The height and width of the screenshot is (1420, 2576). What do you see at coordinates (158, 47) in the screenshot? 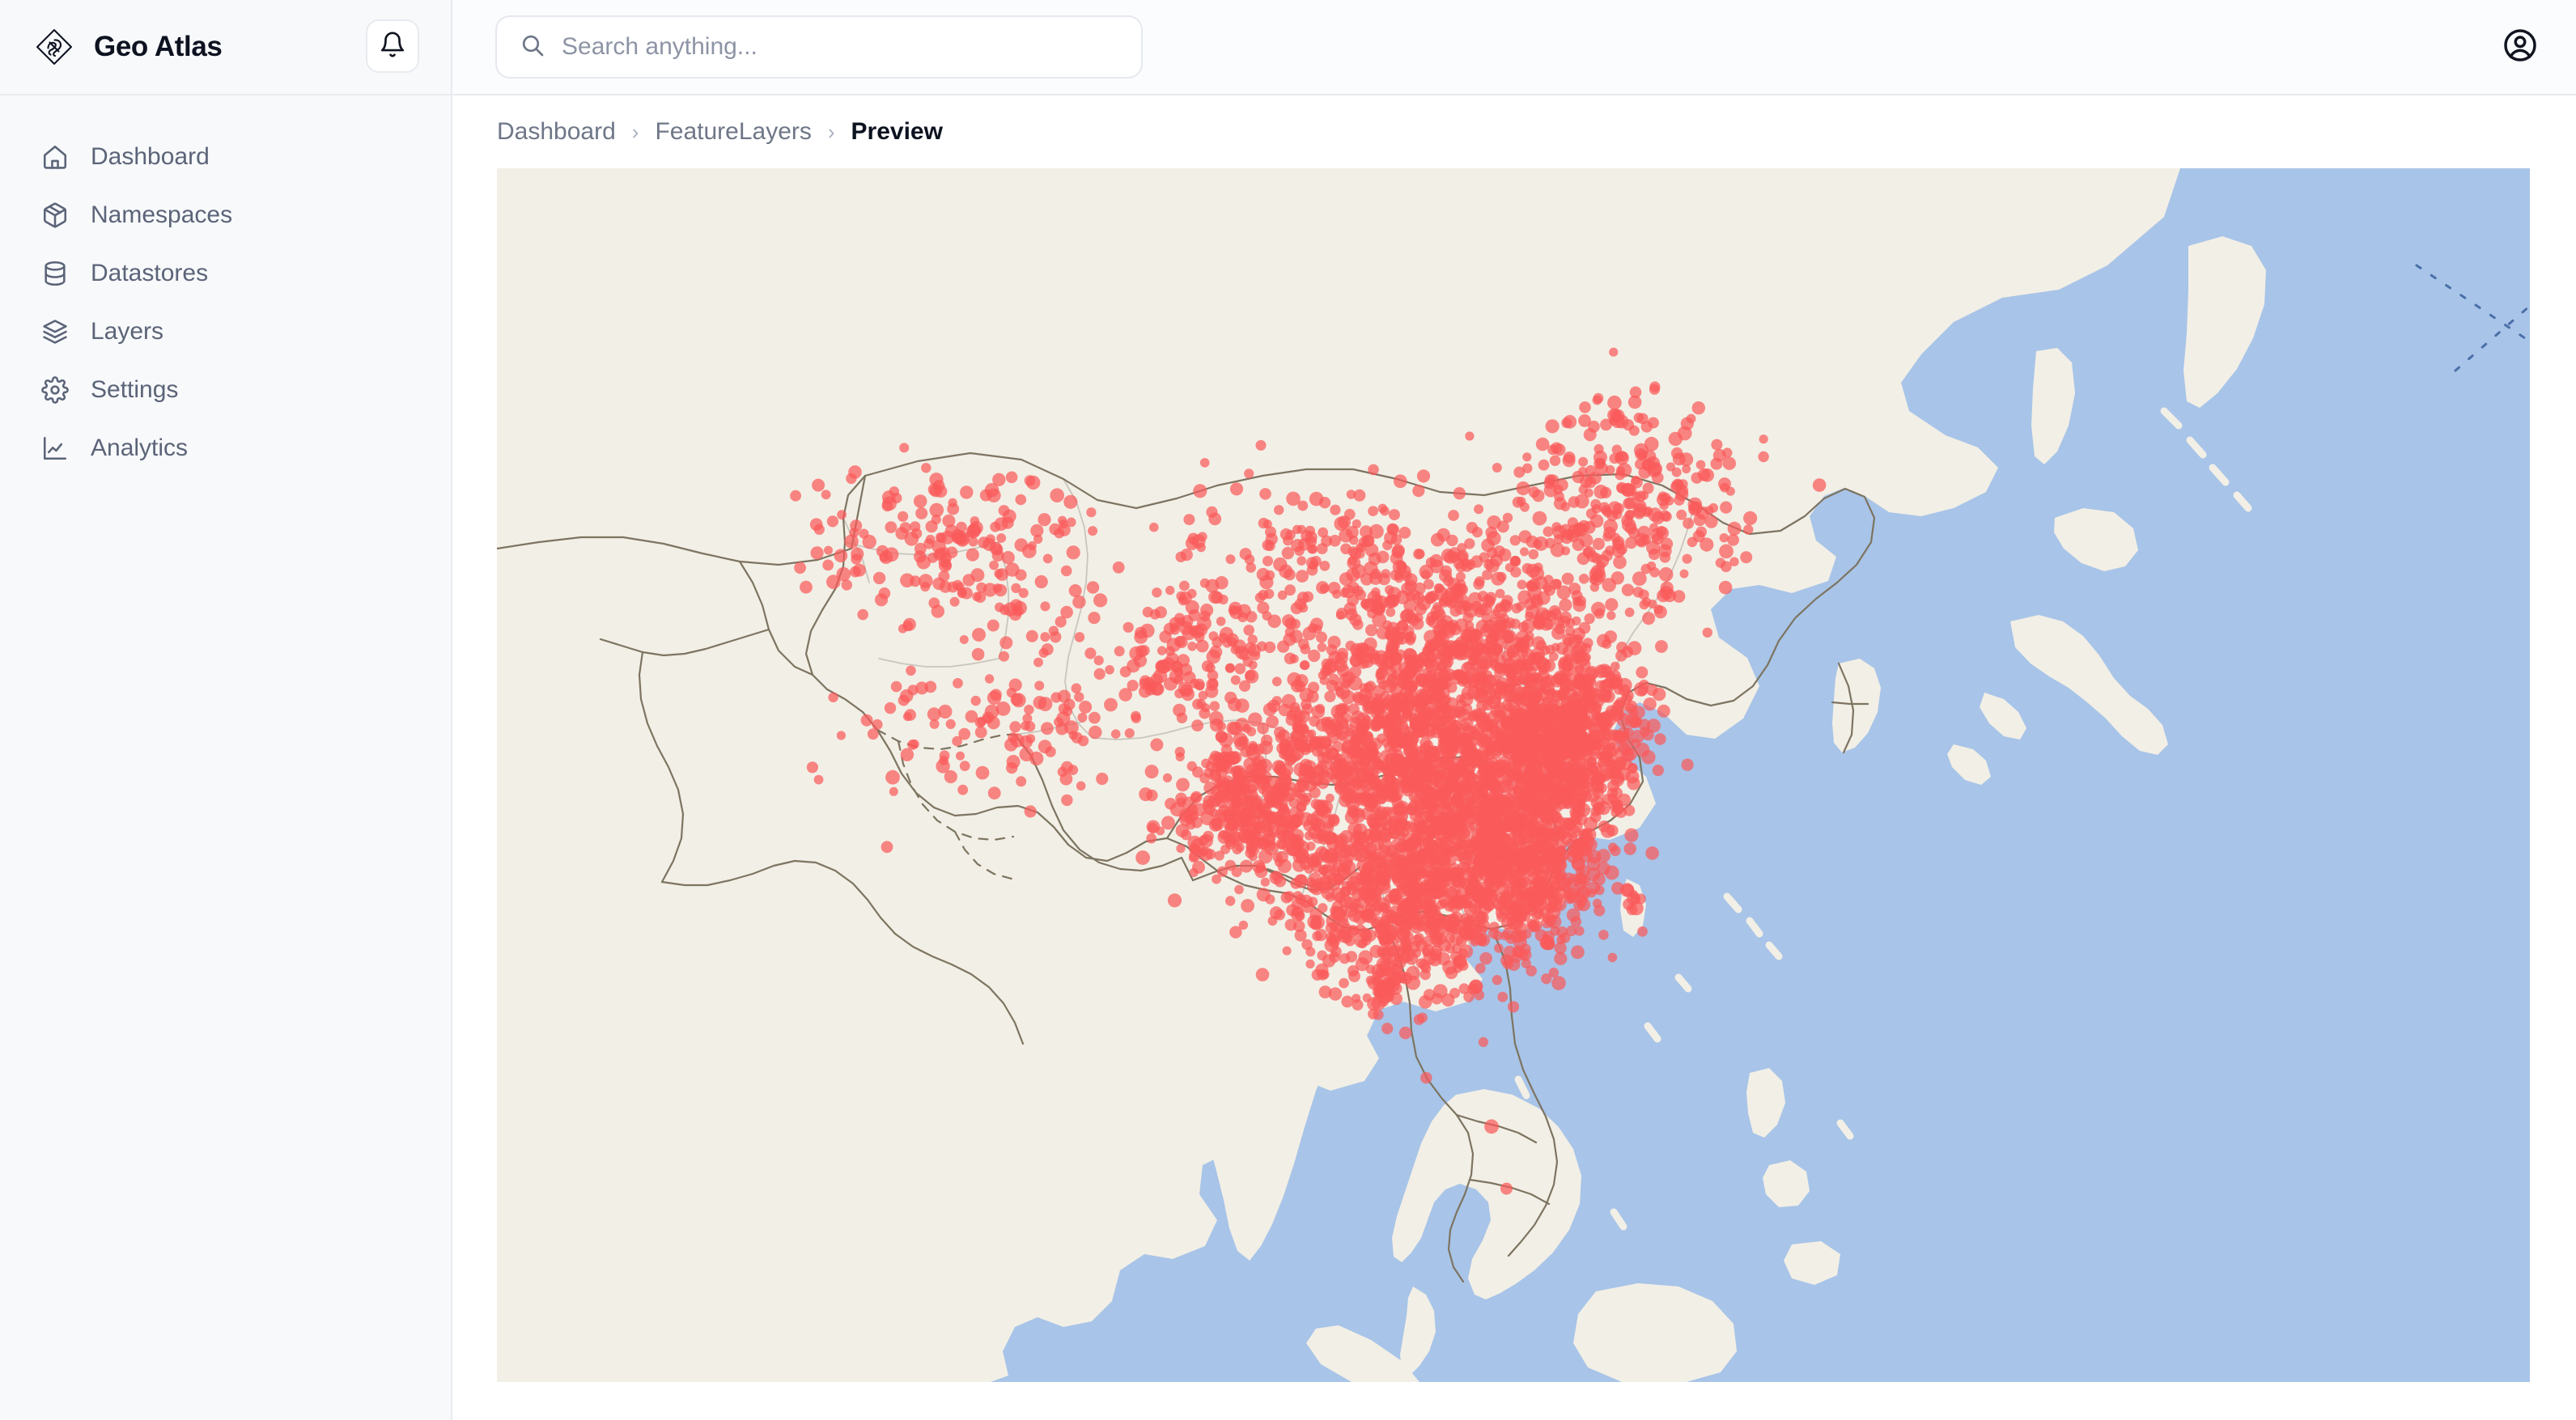
I see `brand-name: Geo Atlas` at bounding box center [158, 47].